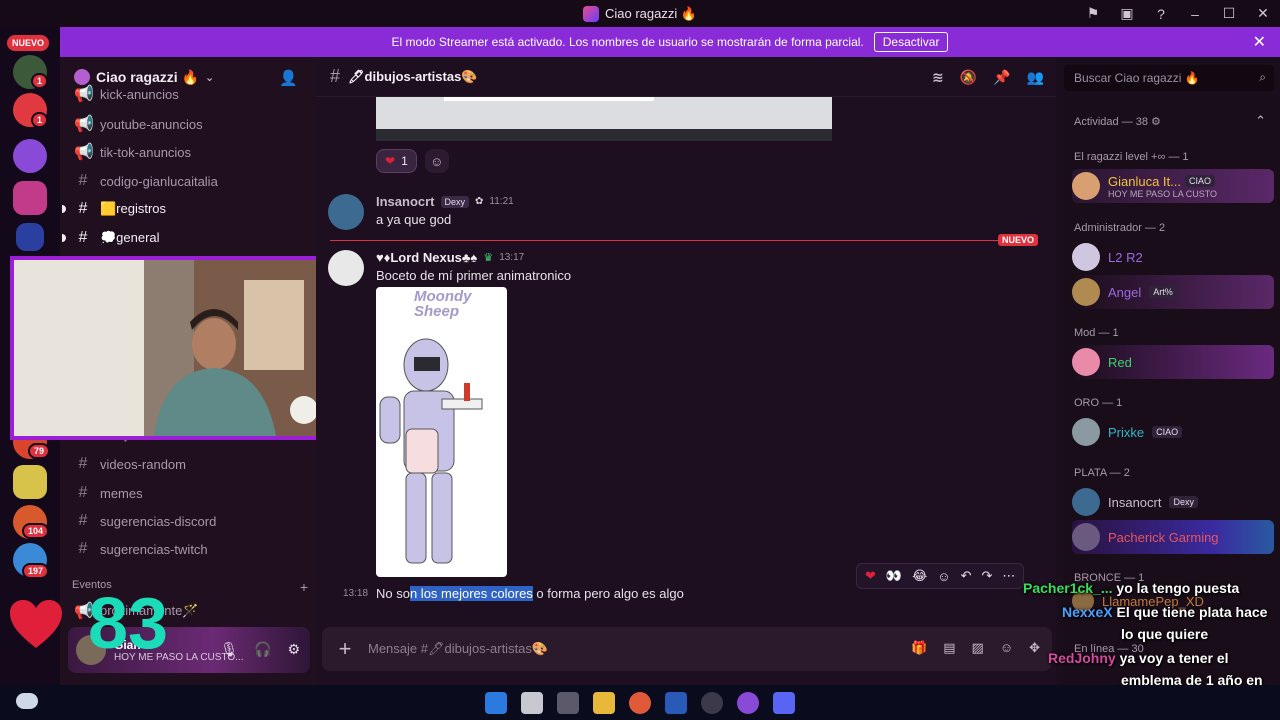  I want to click on message-author: Insanocrt, so click(405, 201).